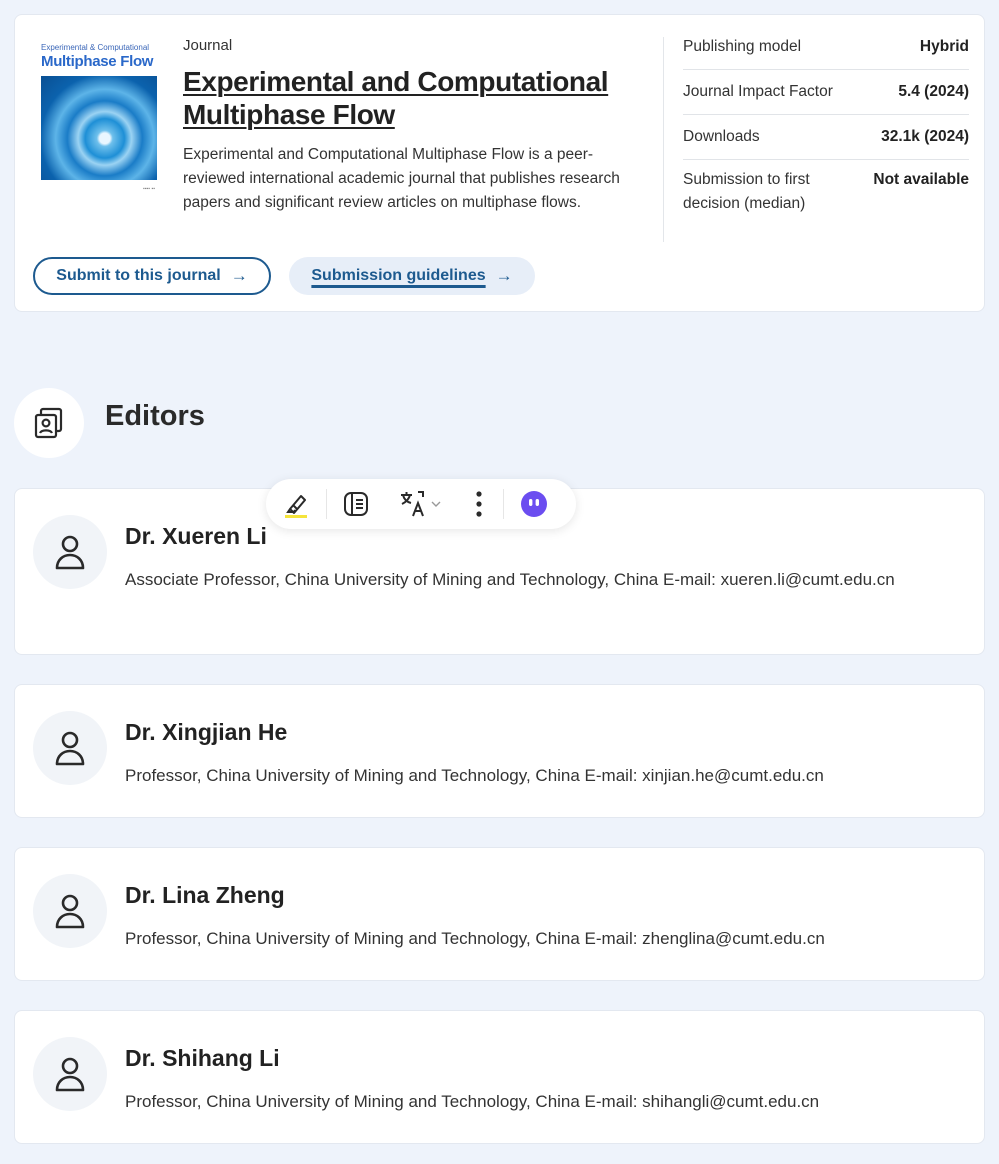 The image size is (999, 1164). What do you see at coordinates (436, 504) in the screenshot?
I see `chevron-down-icon` at bounding box center [436, 504].